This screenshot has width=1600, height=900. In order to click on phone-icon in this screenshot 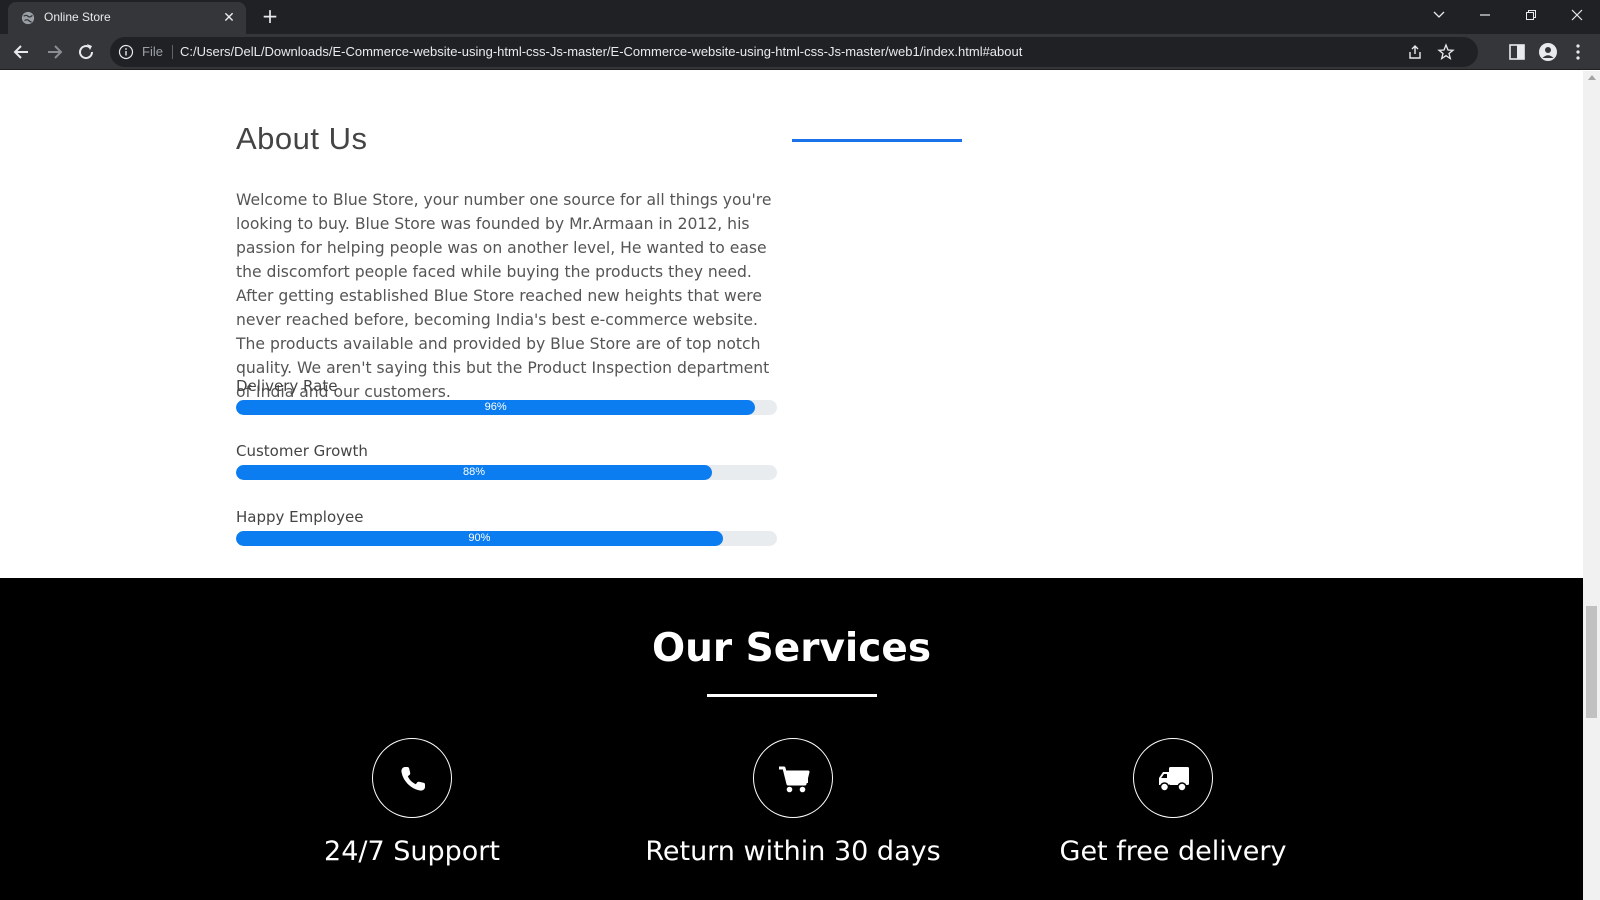, I will do `click(413, 779)`.